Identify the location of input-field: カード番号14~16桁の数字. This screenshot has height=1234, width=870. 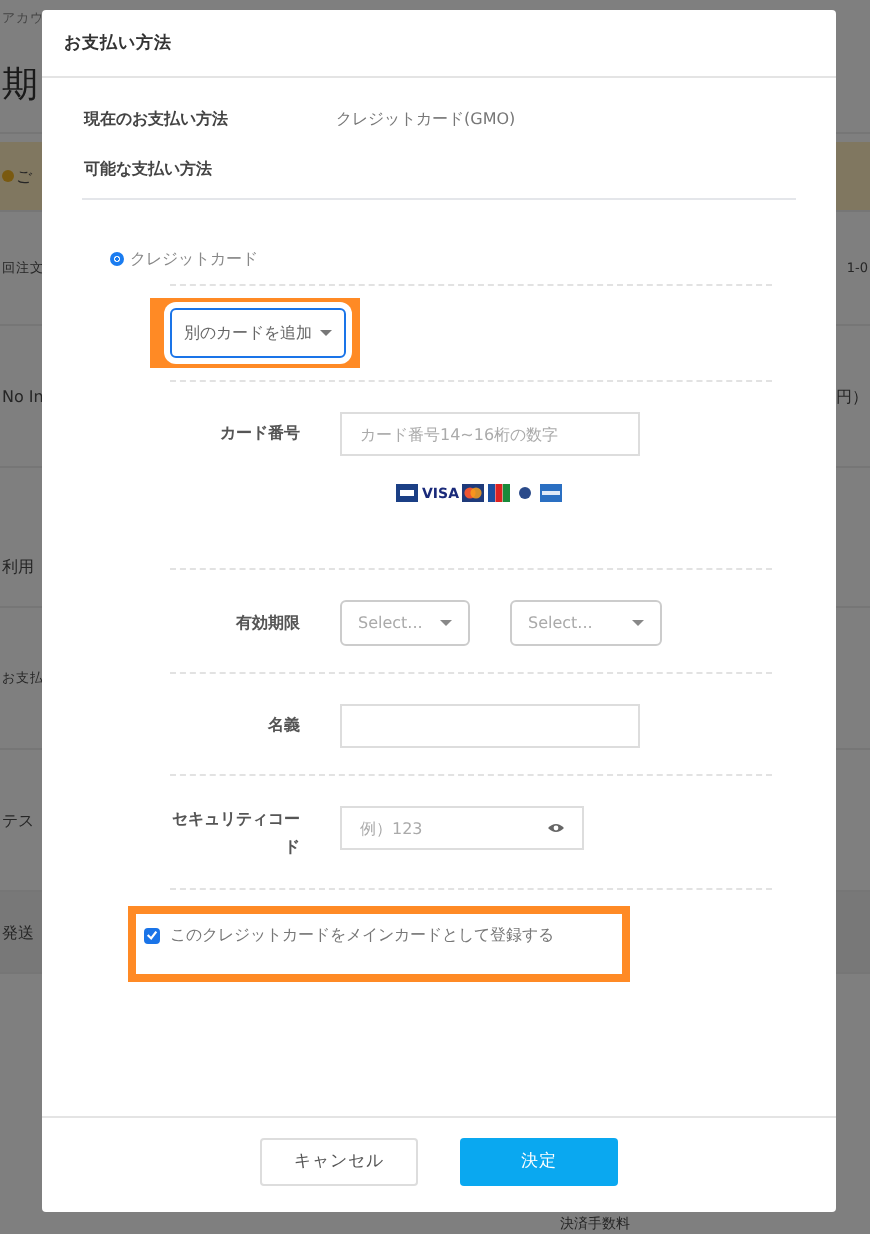
(490, 434).